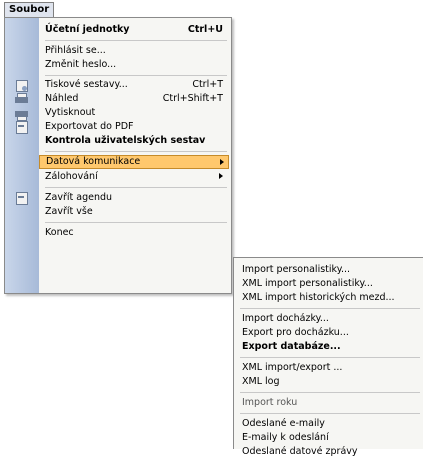 The width and height of the screenshot is (423, 458). Describe the element at coordinates (136, 197) in the screenshot. I see `menu-item-zavrit-agendu: Zavřít agendu` at that location.